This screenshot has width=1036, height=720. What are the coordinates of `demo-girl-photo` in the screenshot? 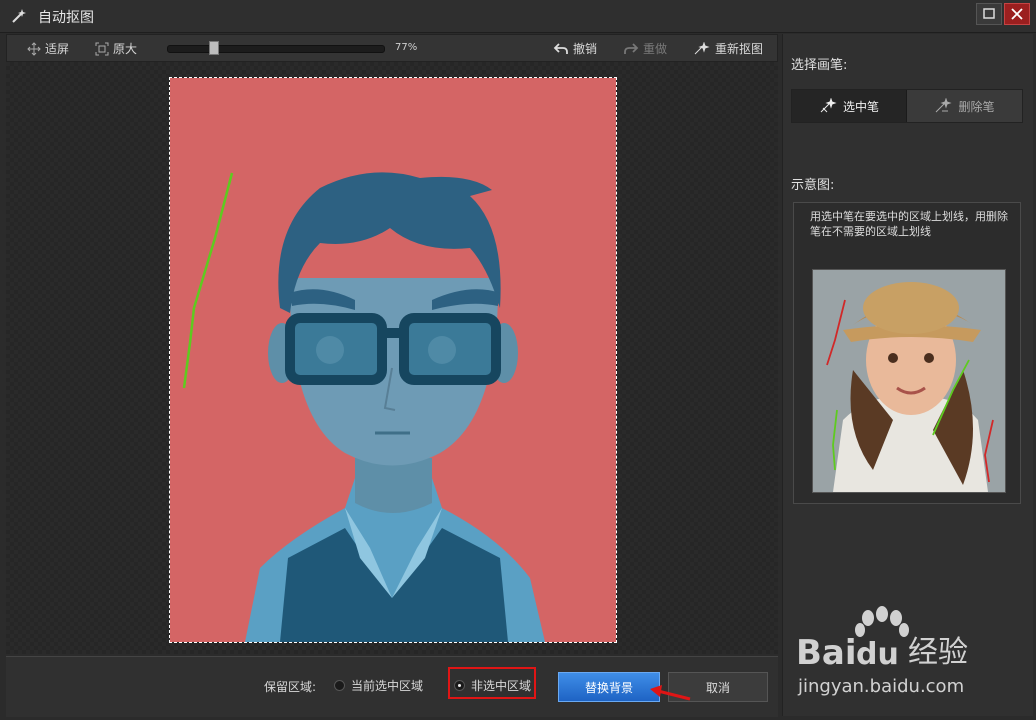 It's located at (909, 381).